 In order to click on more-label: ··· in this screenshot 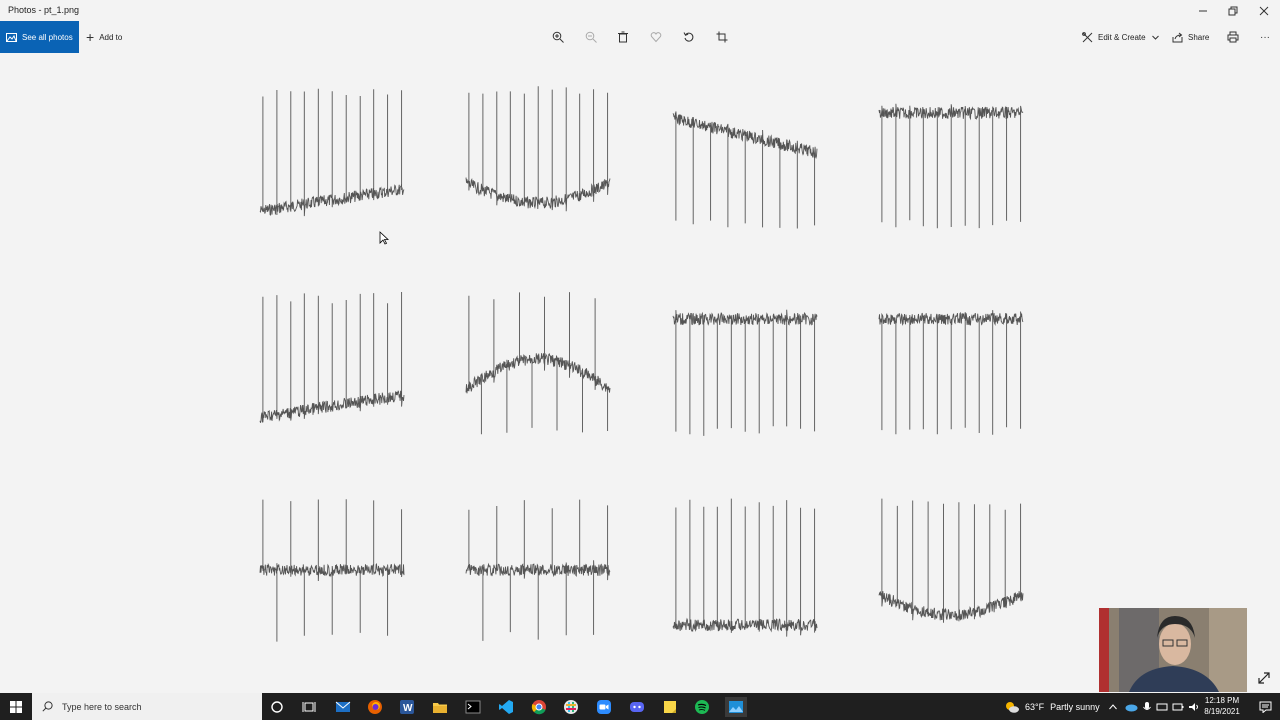, I will do `click(1265, 37)`.